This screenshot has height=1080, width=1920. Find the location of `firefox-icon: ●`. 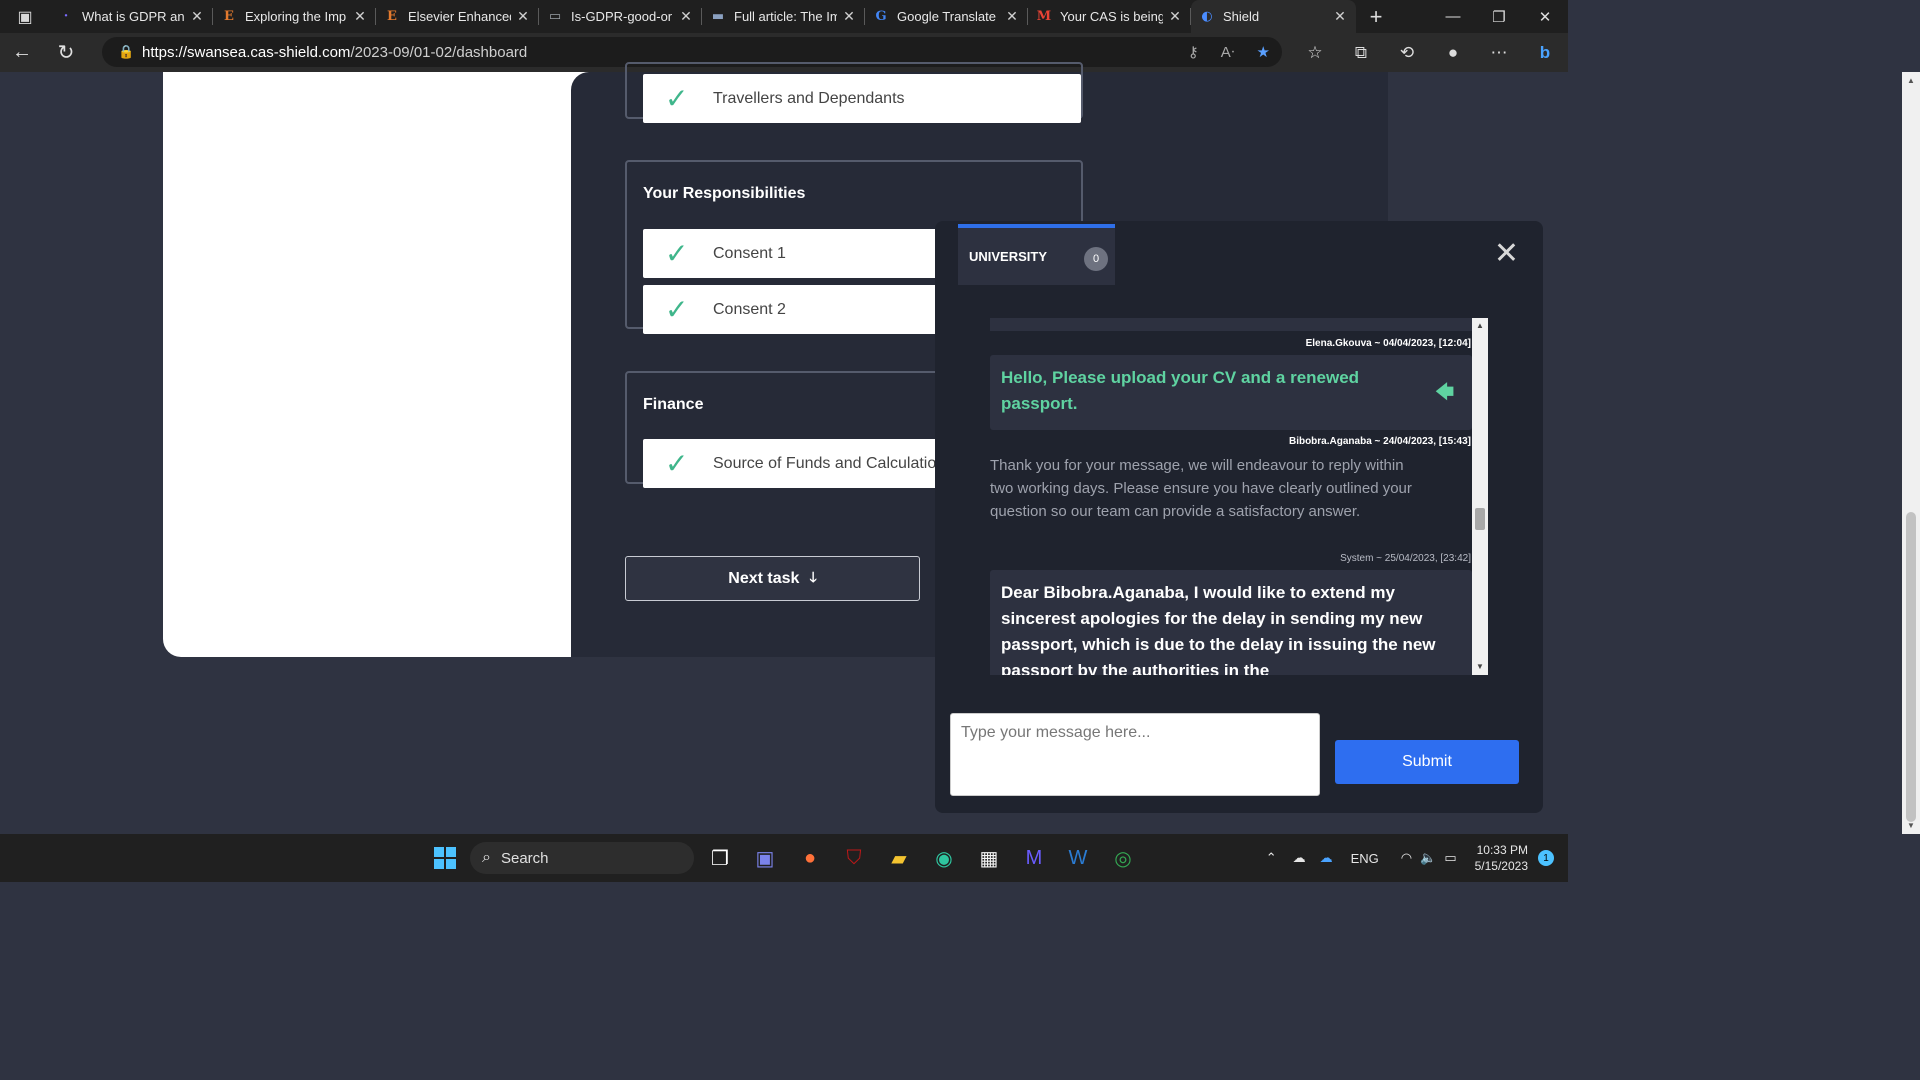

firefox-icon: ● is located at coordinates (810, 858).